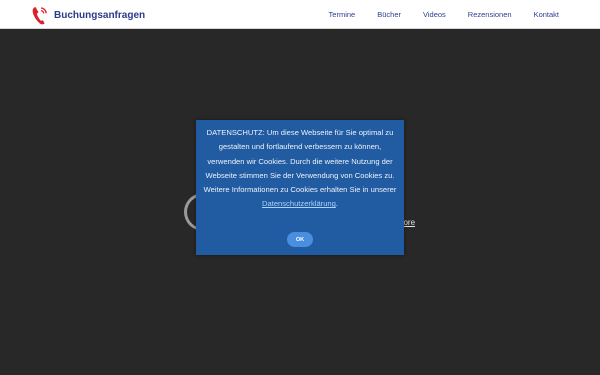 This screenshot has width=600, height=375. What do you see at coordinates (100, 15) in the screenshot?
I see `brand-name: Buchungsanfragen` at bounding box center [100, 15].